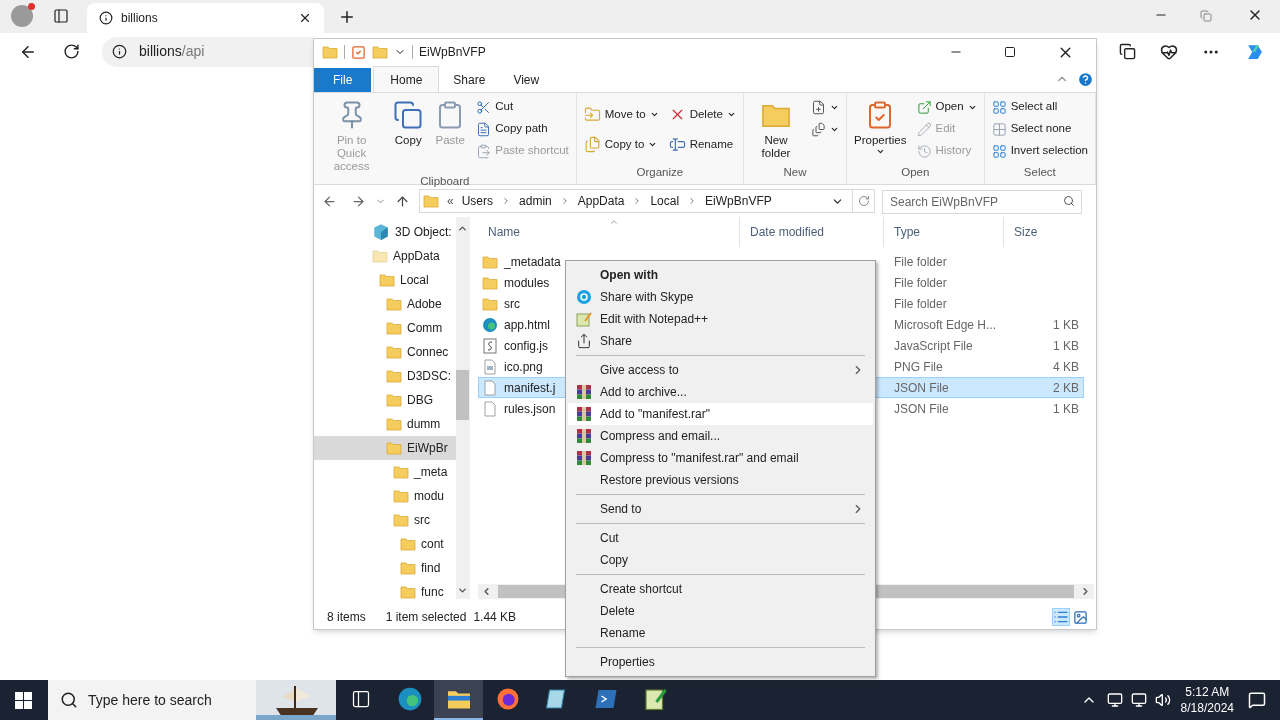 The height and width of the screenshot is (720, 1280). I want to click on file-name: manifest.j, so click(530, 388).